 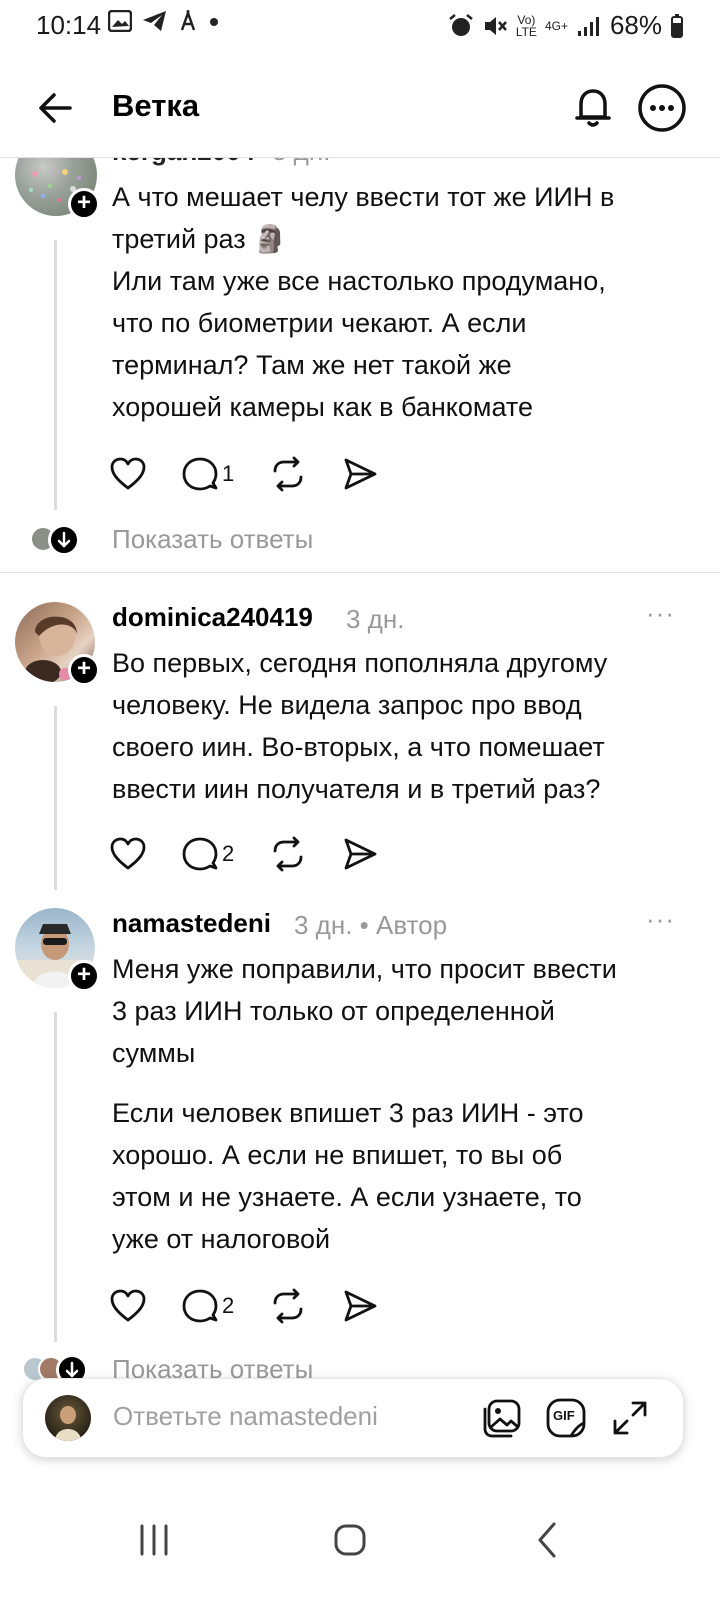 I want to click on post-actions: 1, so click(x=262, y=474).